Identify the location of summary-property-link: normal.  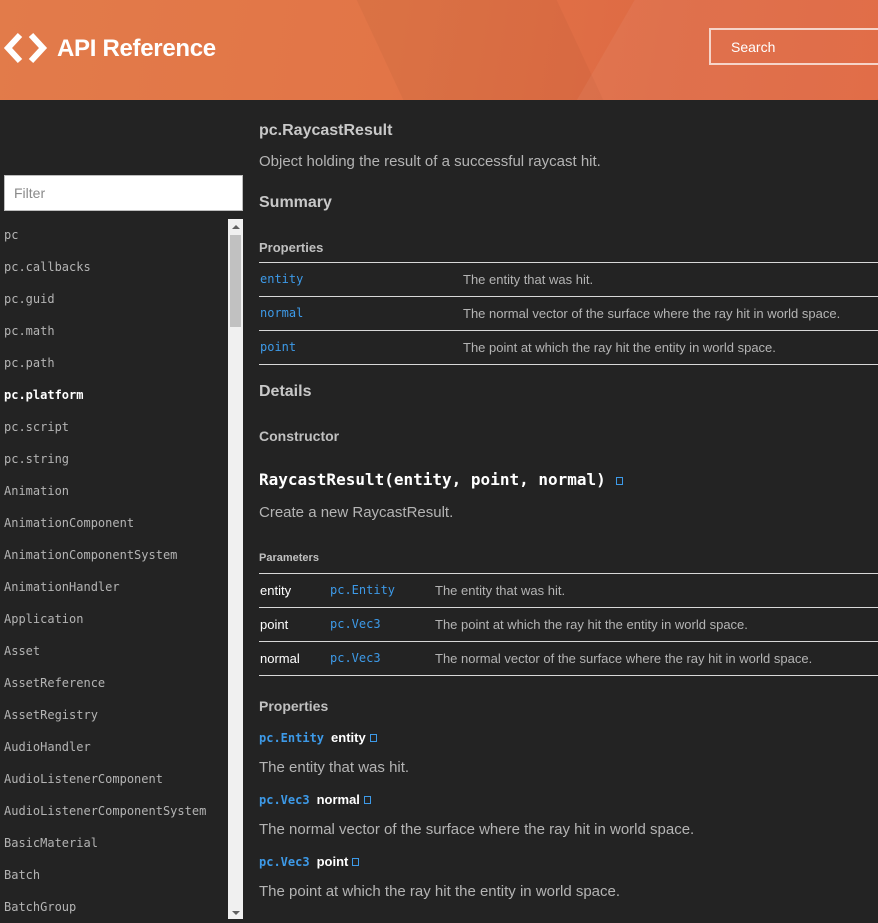
(281, 313).